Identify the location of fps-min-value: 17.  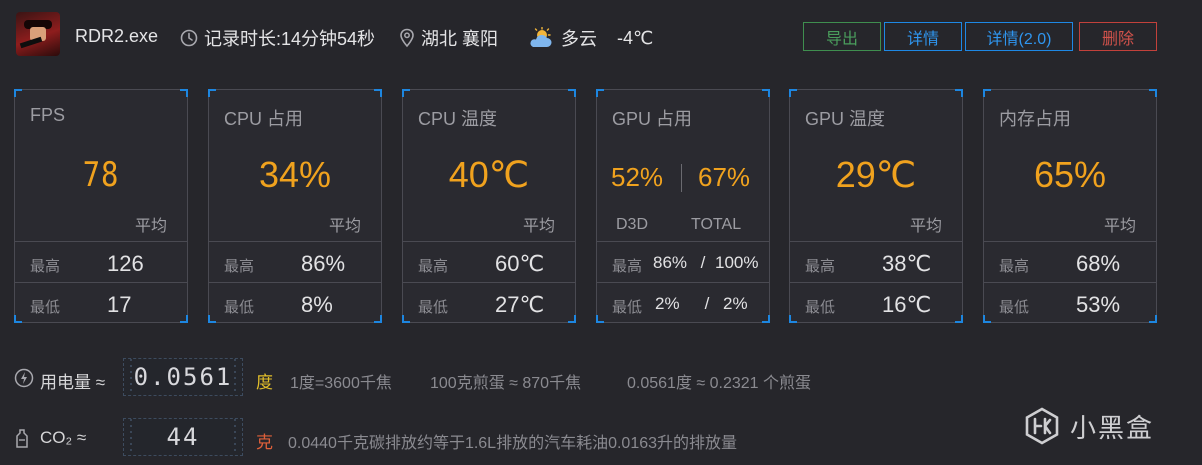
(119, 304).